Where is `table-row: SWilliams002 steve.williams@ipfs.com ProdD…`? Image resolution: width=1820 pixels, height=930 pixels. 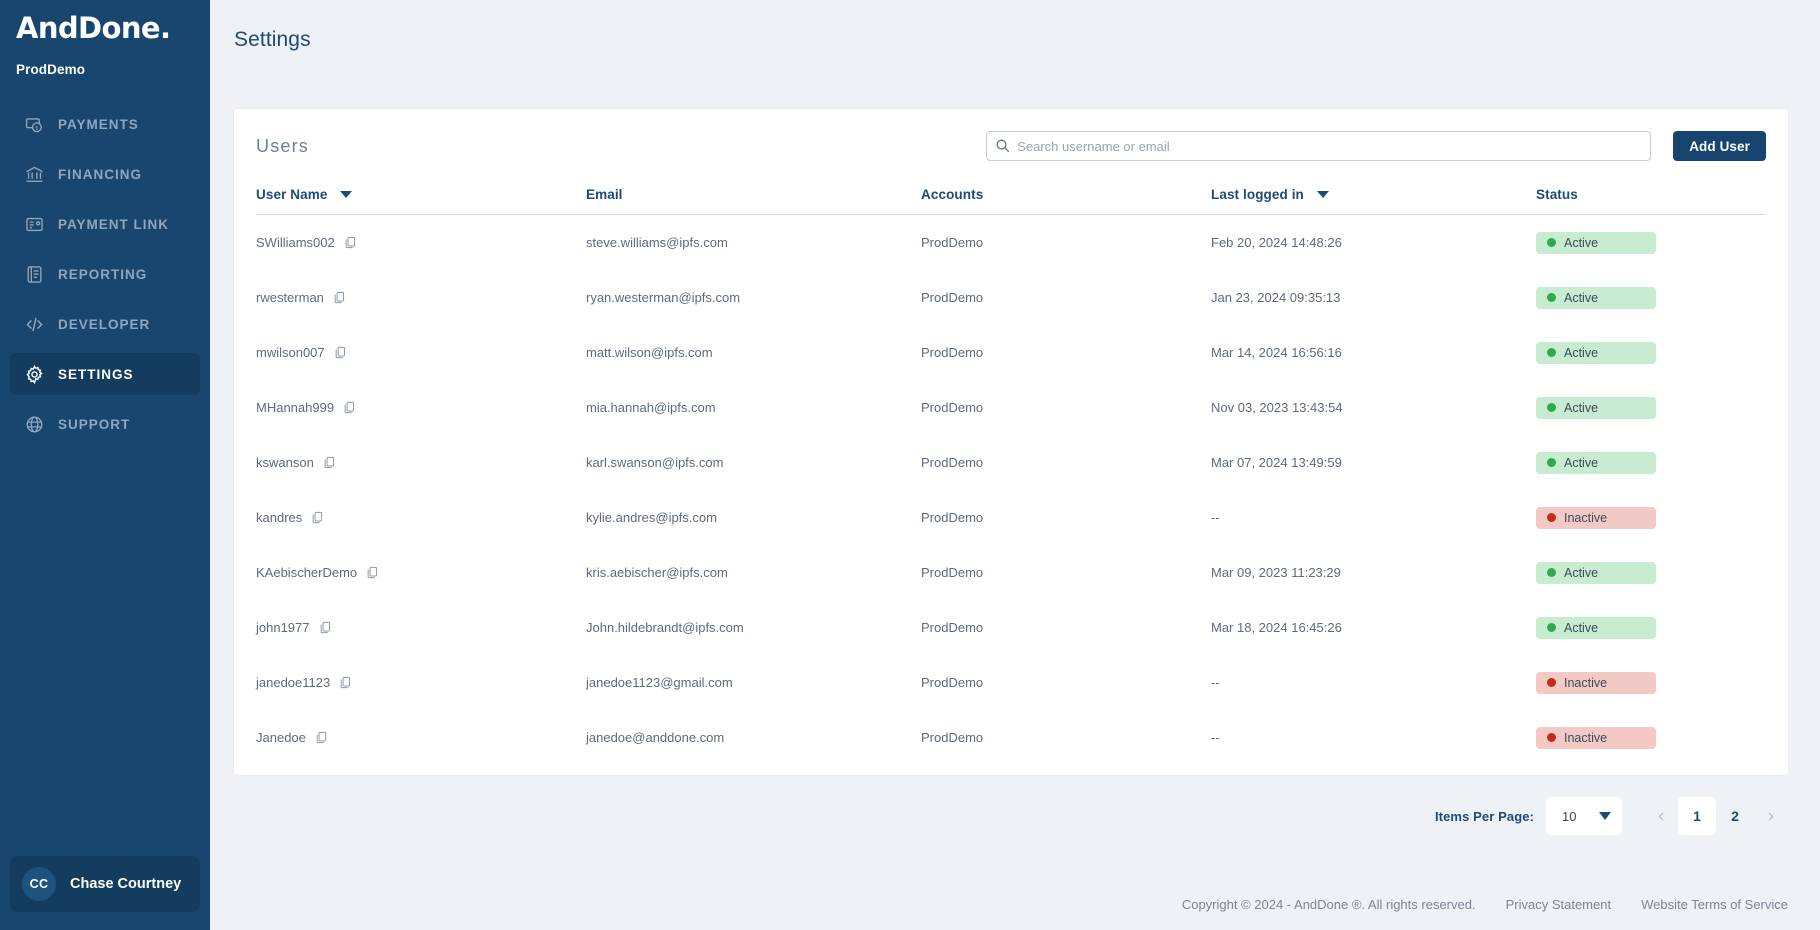 table-row: SWilliams002 steve.williams@ipfs.com ProdD… is located at coordinates (1011, 243).